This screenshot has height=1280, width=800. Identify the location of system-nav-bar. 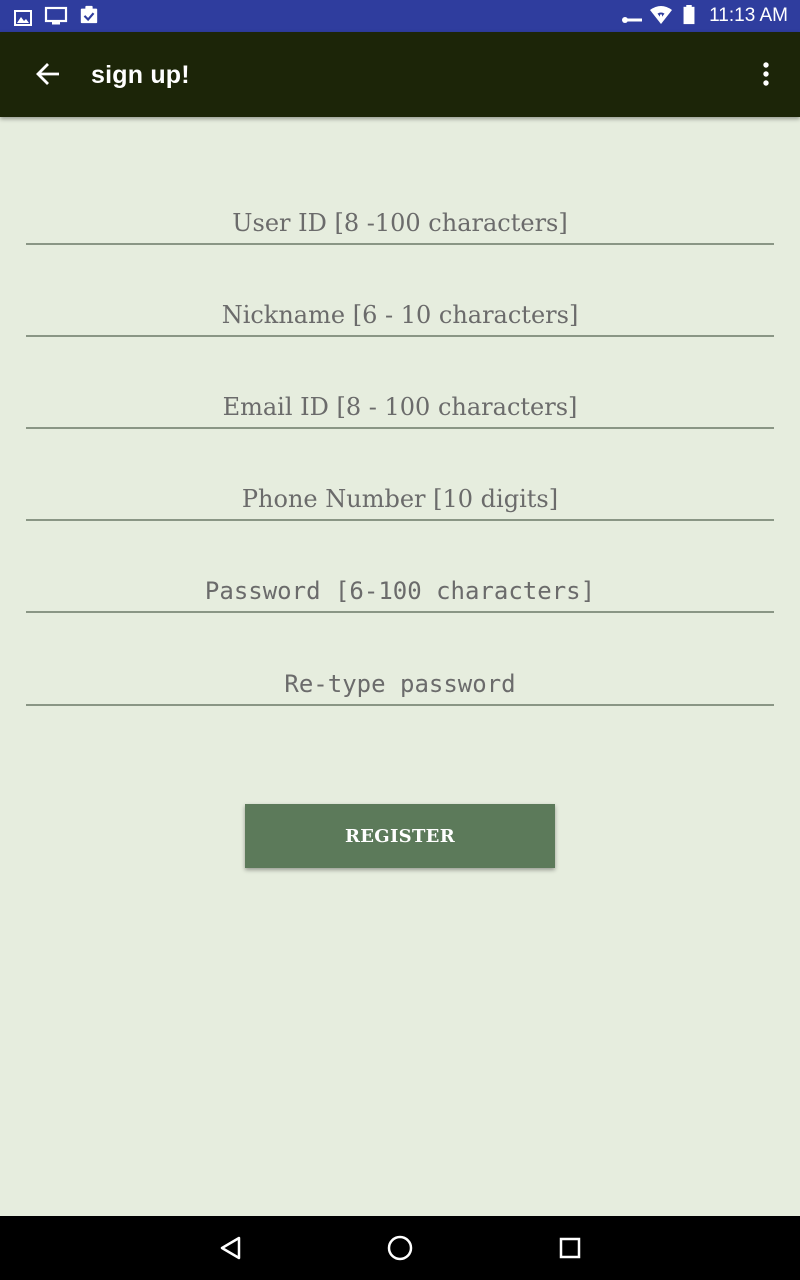
(400, 1248).